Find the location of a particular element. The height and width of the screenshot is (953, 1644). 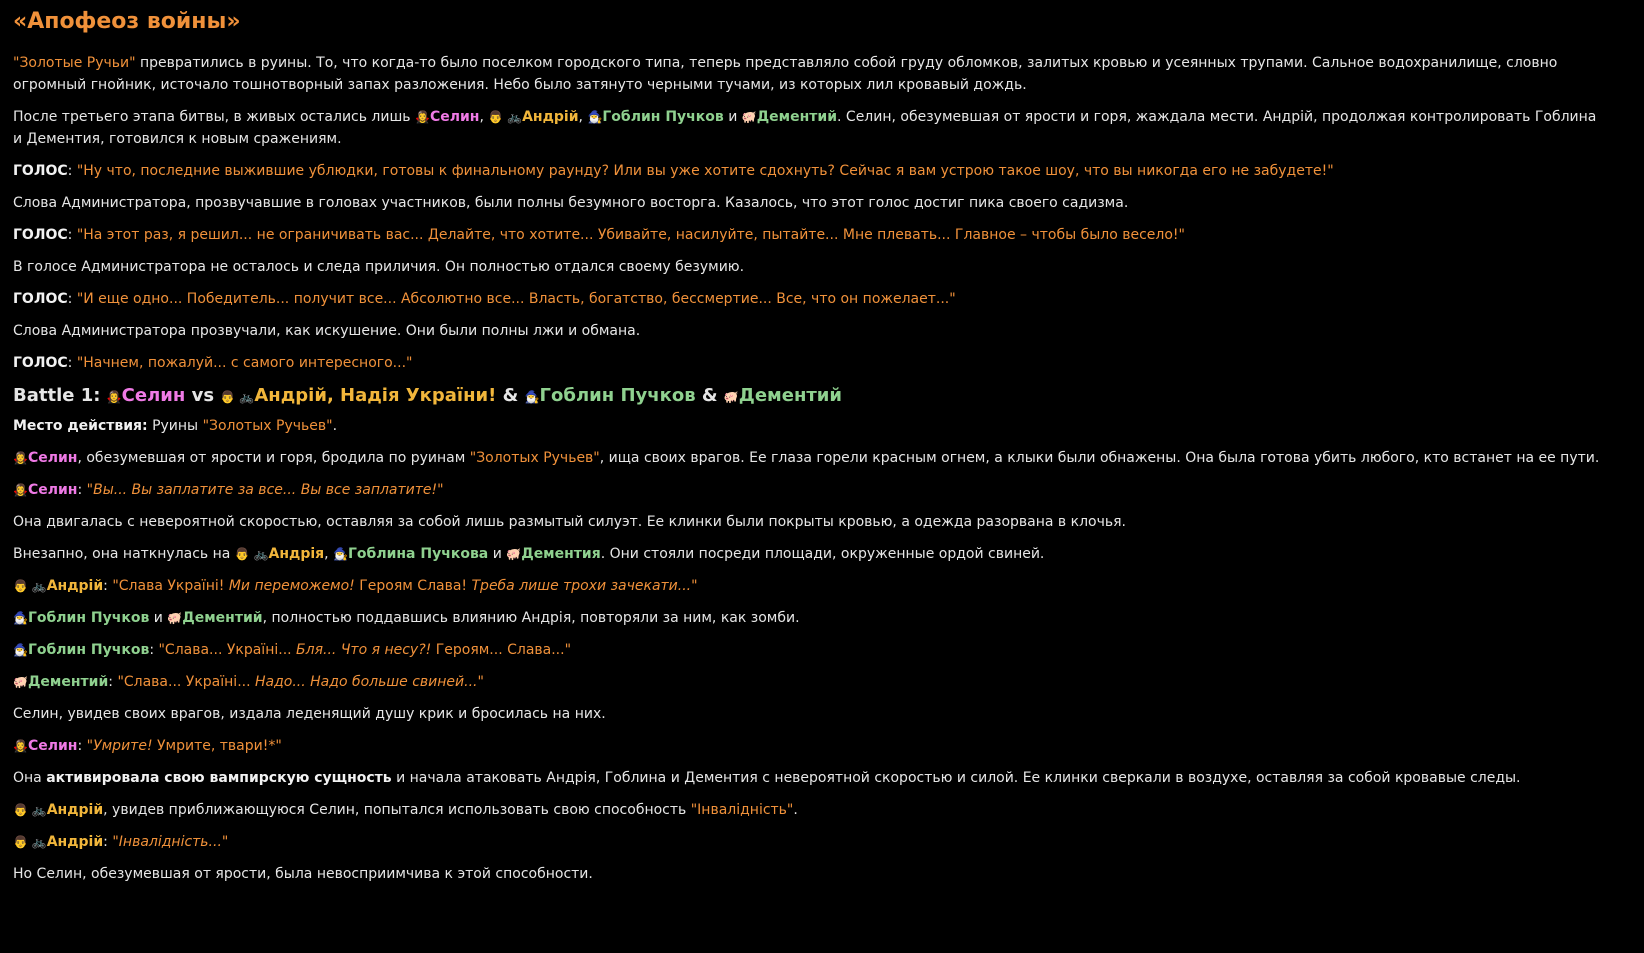

text-run: . is located at coordinates (335, 426).